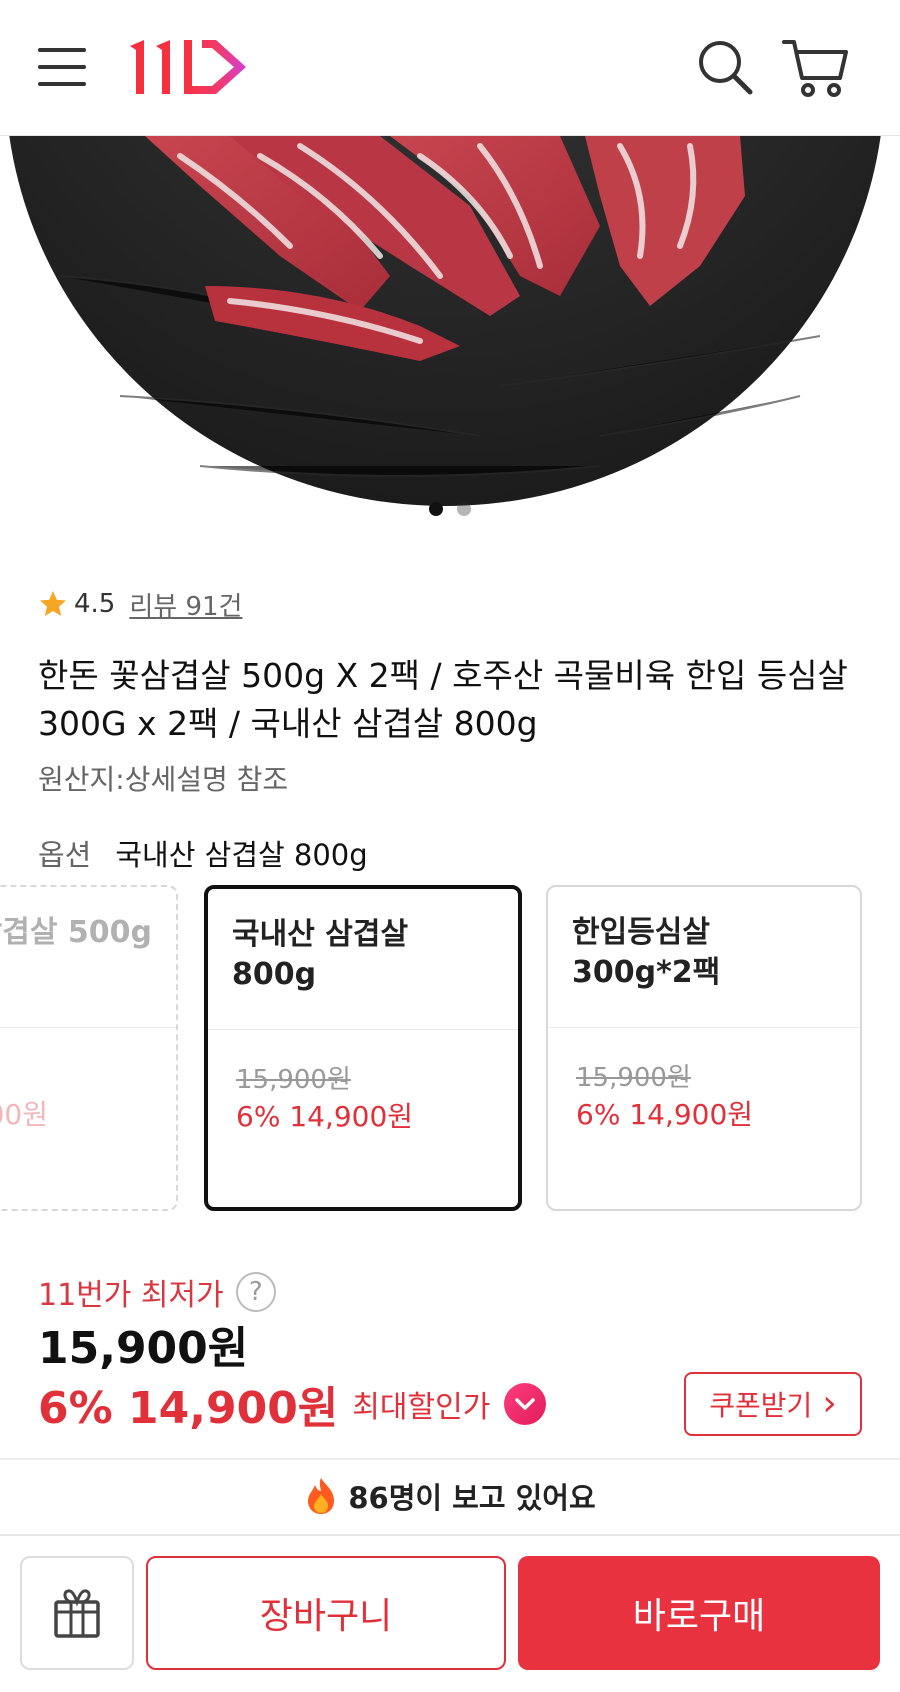 This screenshot has height=1692, width=900. Describe the element at coordinates (436, 509) in the screenshot. I see `carousel-dot-active` at that location.